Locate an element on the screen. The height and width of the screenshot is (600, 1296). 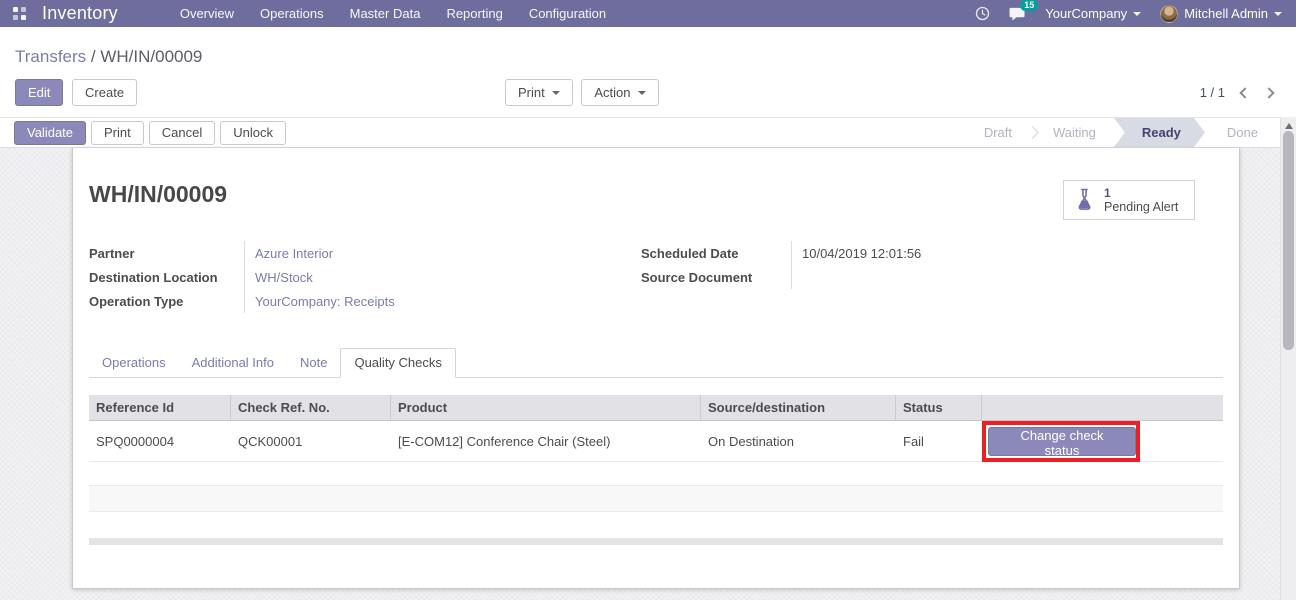
user-menu: Mitchell Admin is located at coordinates (1221, 13).